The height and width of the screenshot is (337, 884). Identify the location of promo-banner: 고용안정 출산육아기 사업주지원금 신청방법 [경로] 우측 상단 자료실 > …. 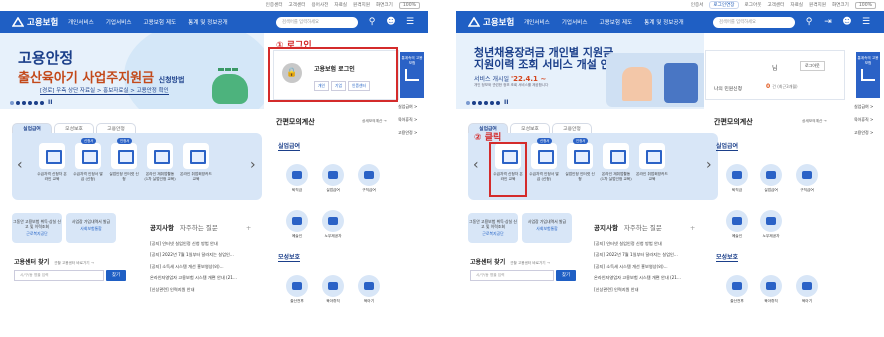
(132, 71).